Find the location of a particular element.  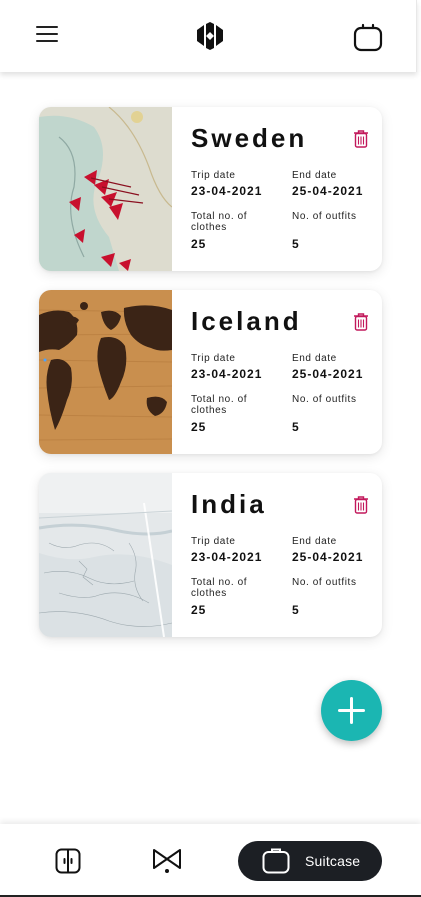

add-trip-button is located at coordinates (351, 710).